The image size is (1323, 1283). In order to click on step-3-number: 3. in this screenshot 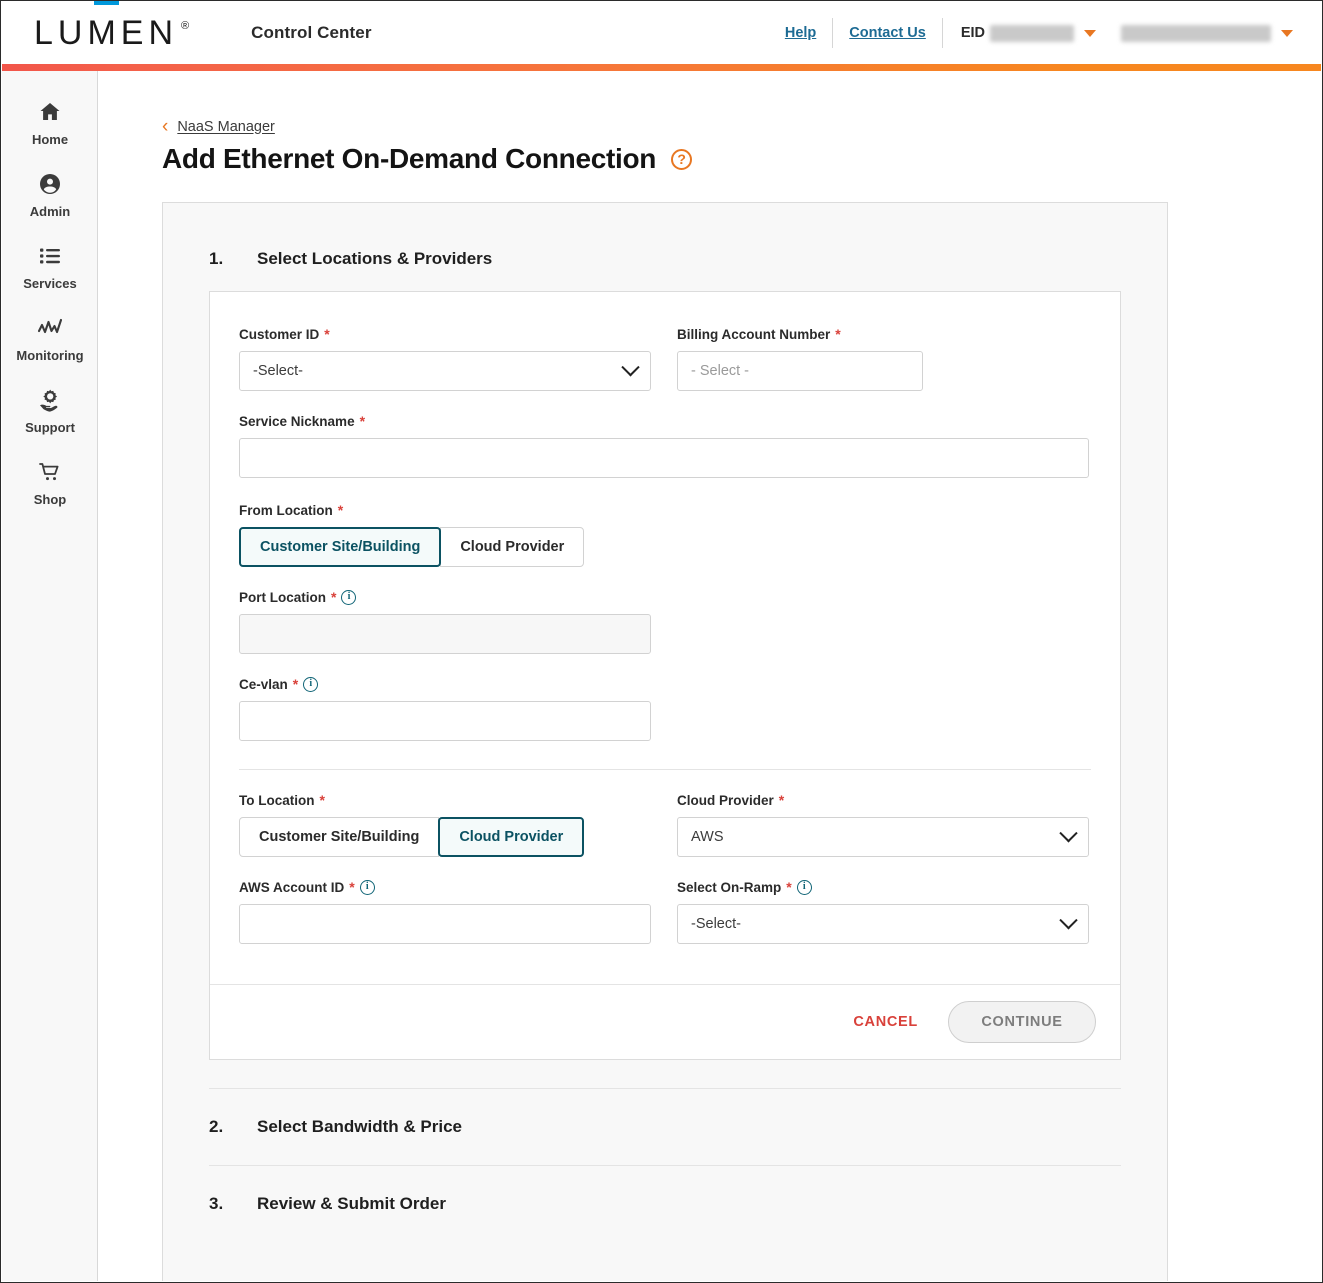, I will do `click(216, 1203)`.